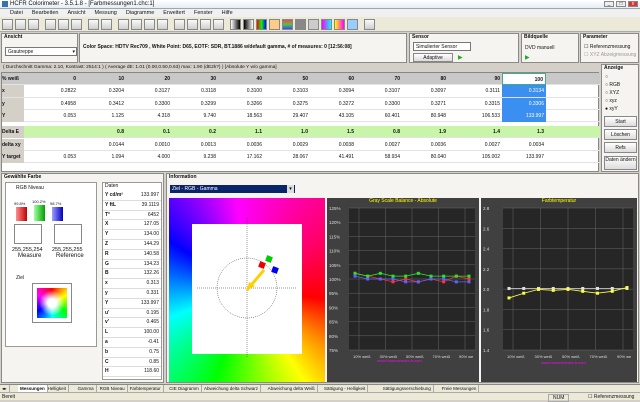 The height and width of the screenshot is (402, 640). I want to click on grid-cell: 0.8, so click(102, 132).